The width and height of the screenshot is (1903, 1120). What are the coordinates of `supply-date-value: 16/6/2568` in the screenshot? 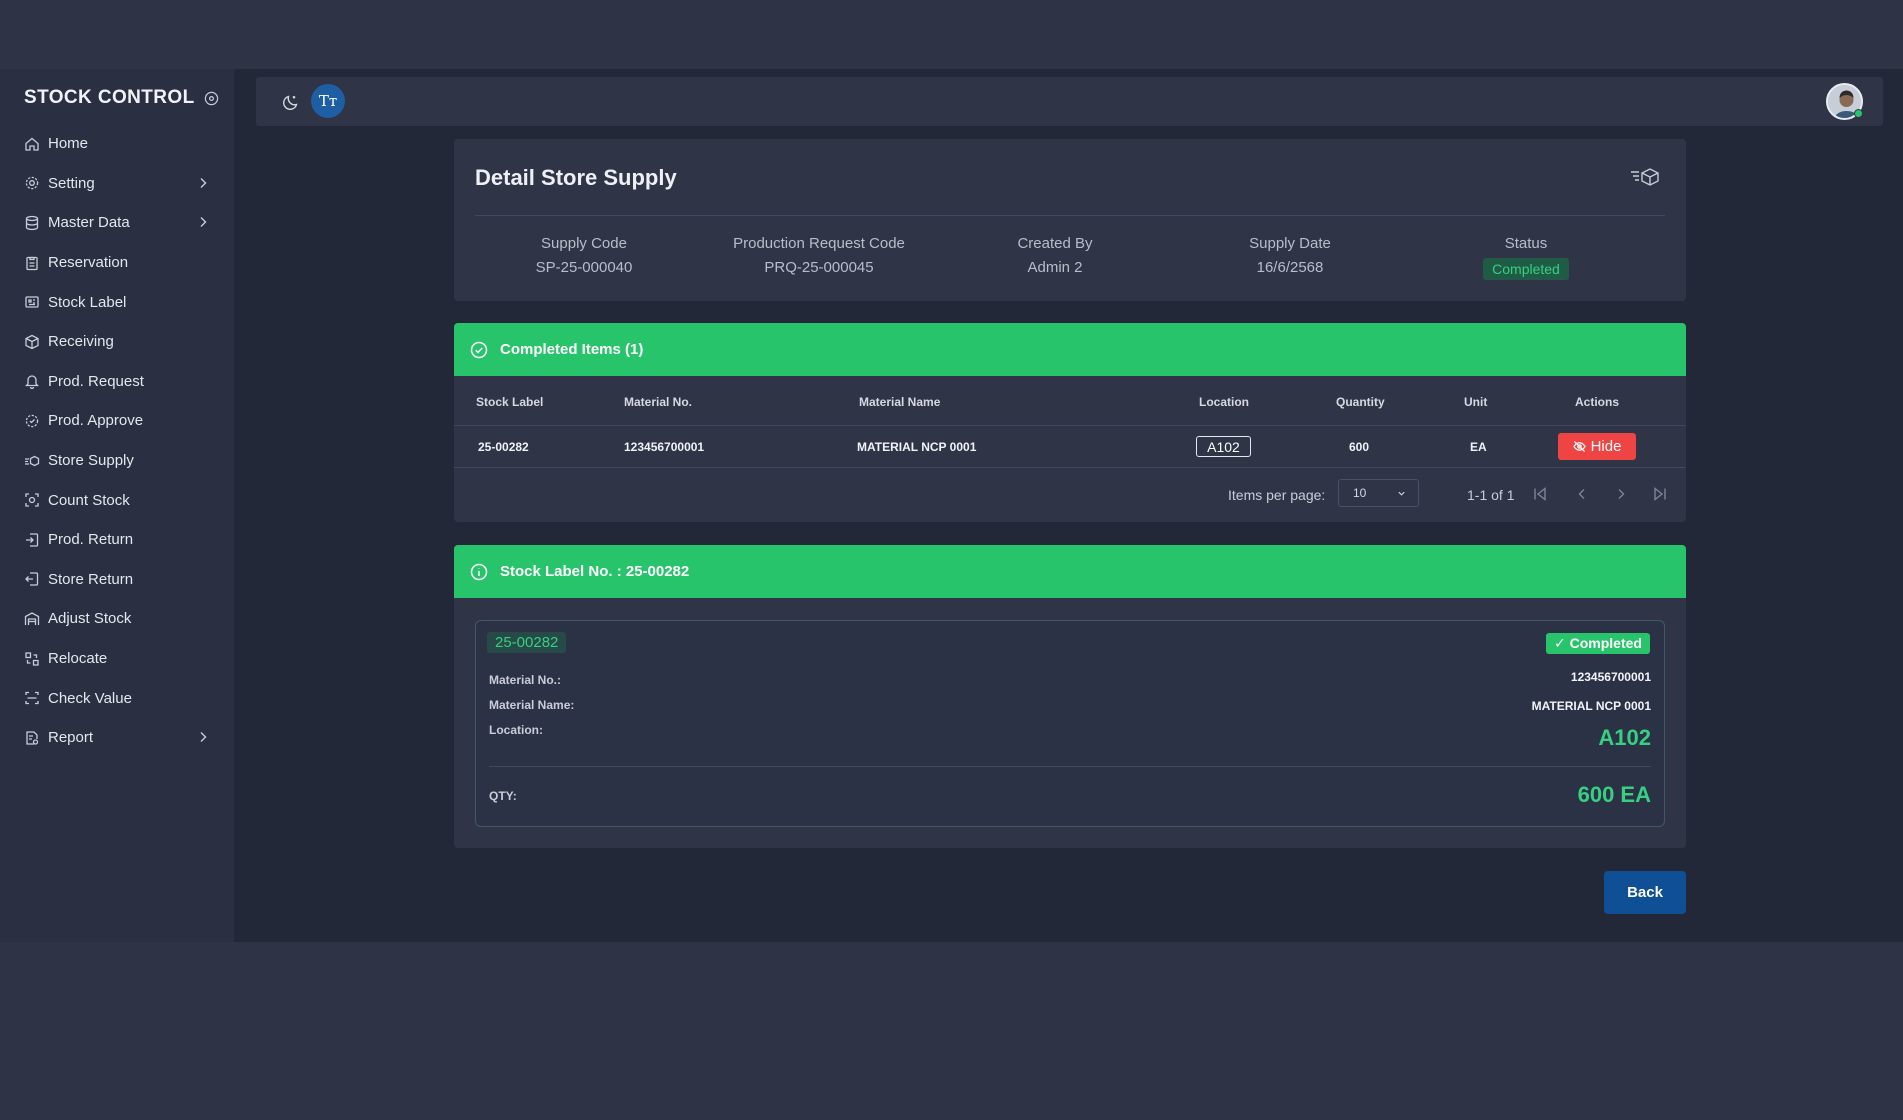 It's located at (1290, 267).